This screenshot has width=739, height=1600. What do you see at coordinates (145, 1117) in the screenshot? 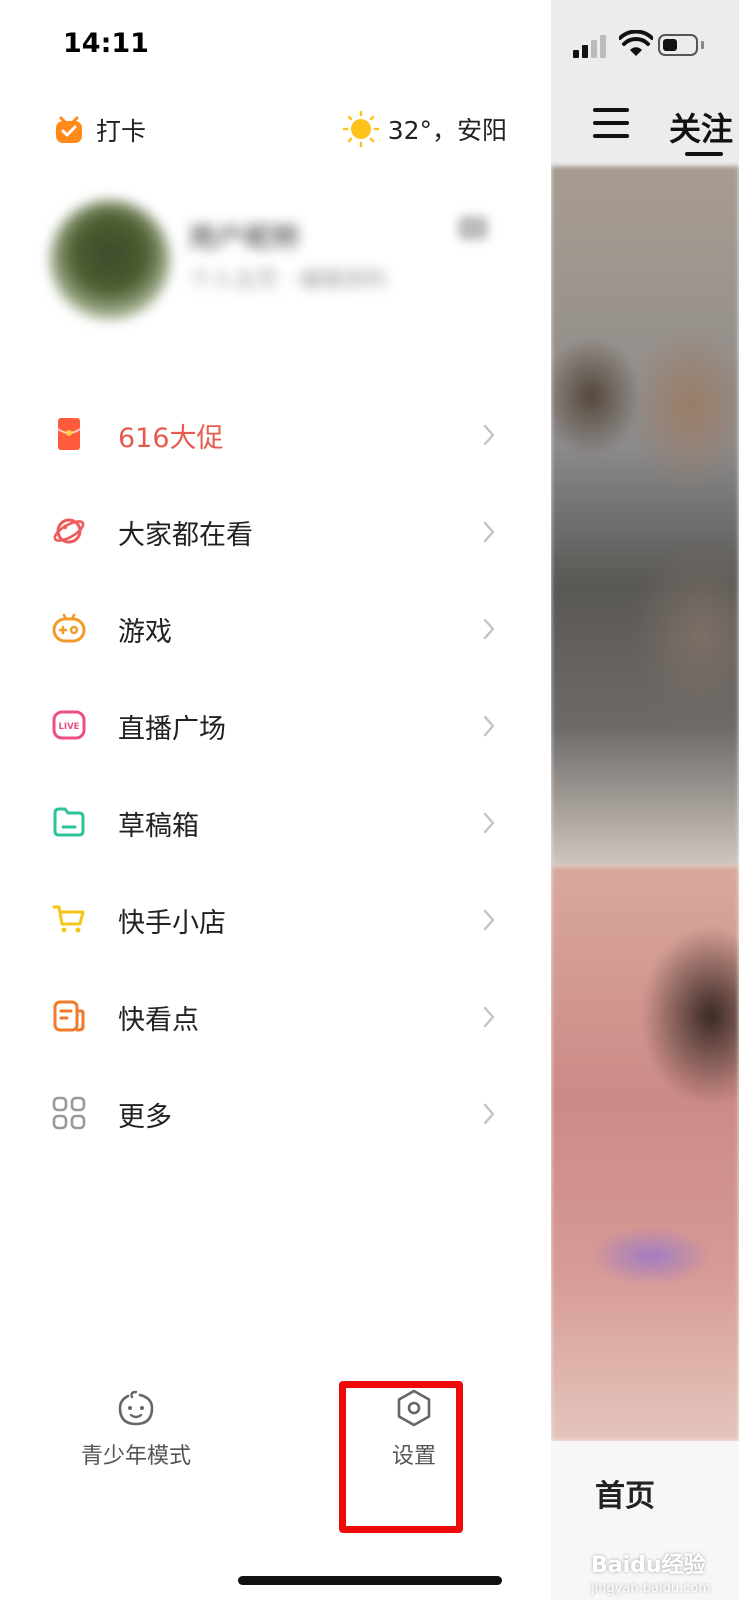
I see `menu-label: 更多` at bounding box center [145, 1117].